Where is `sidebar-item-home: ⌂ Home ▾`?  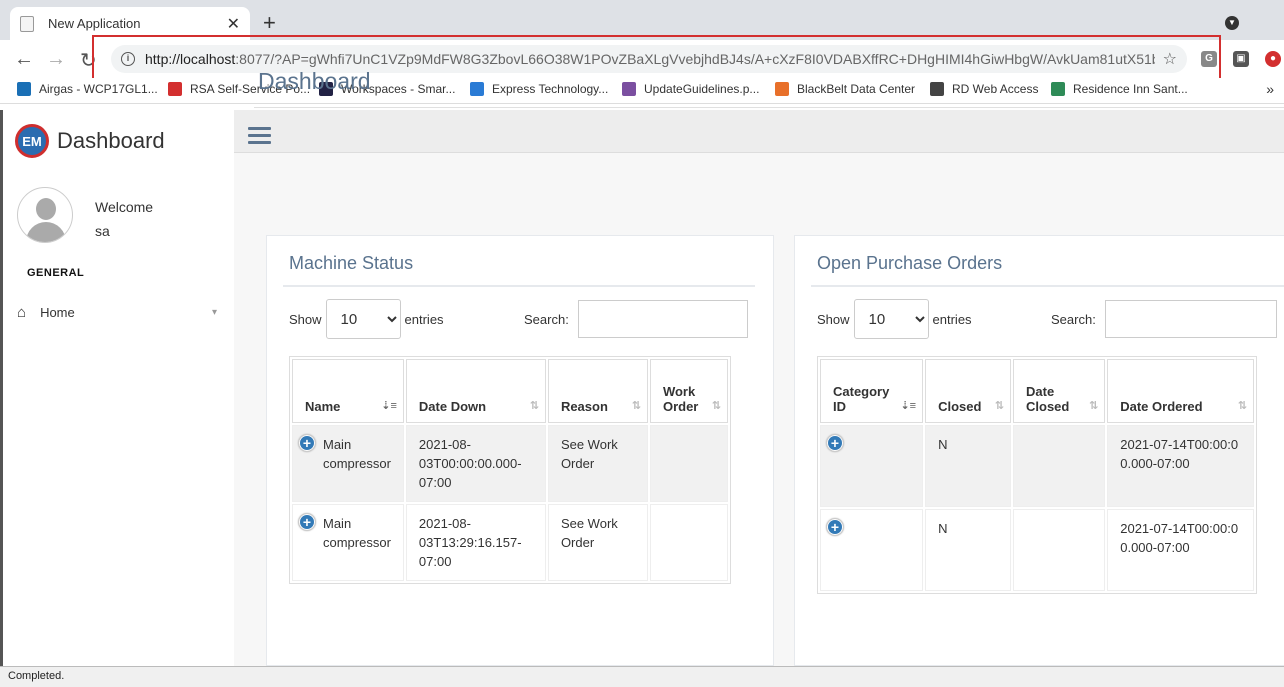
sidebar-item-home: ⌂ Home ▾ is located at coordinates (117, 312).